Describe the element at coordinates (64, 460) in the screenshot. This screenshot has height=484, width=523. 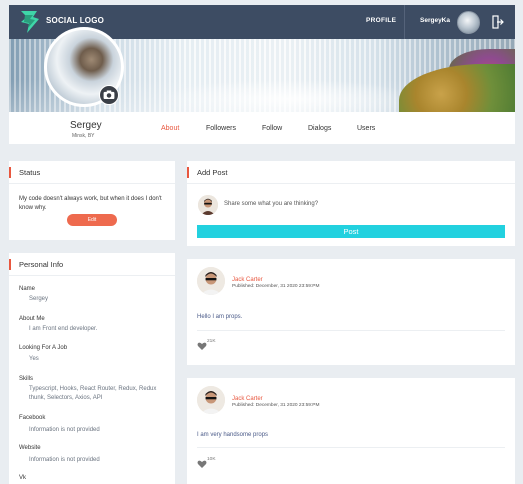
I see `info-value-website: Information is not provided` at that location.